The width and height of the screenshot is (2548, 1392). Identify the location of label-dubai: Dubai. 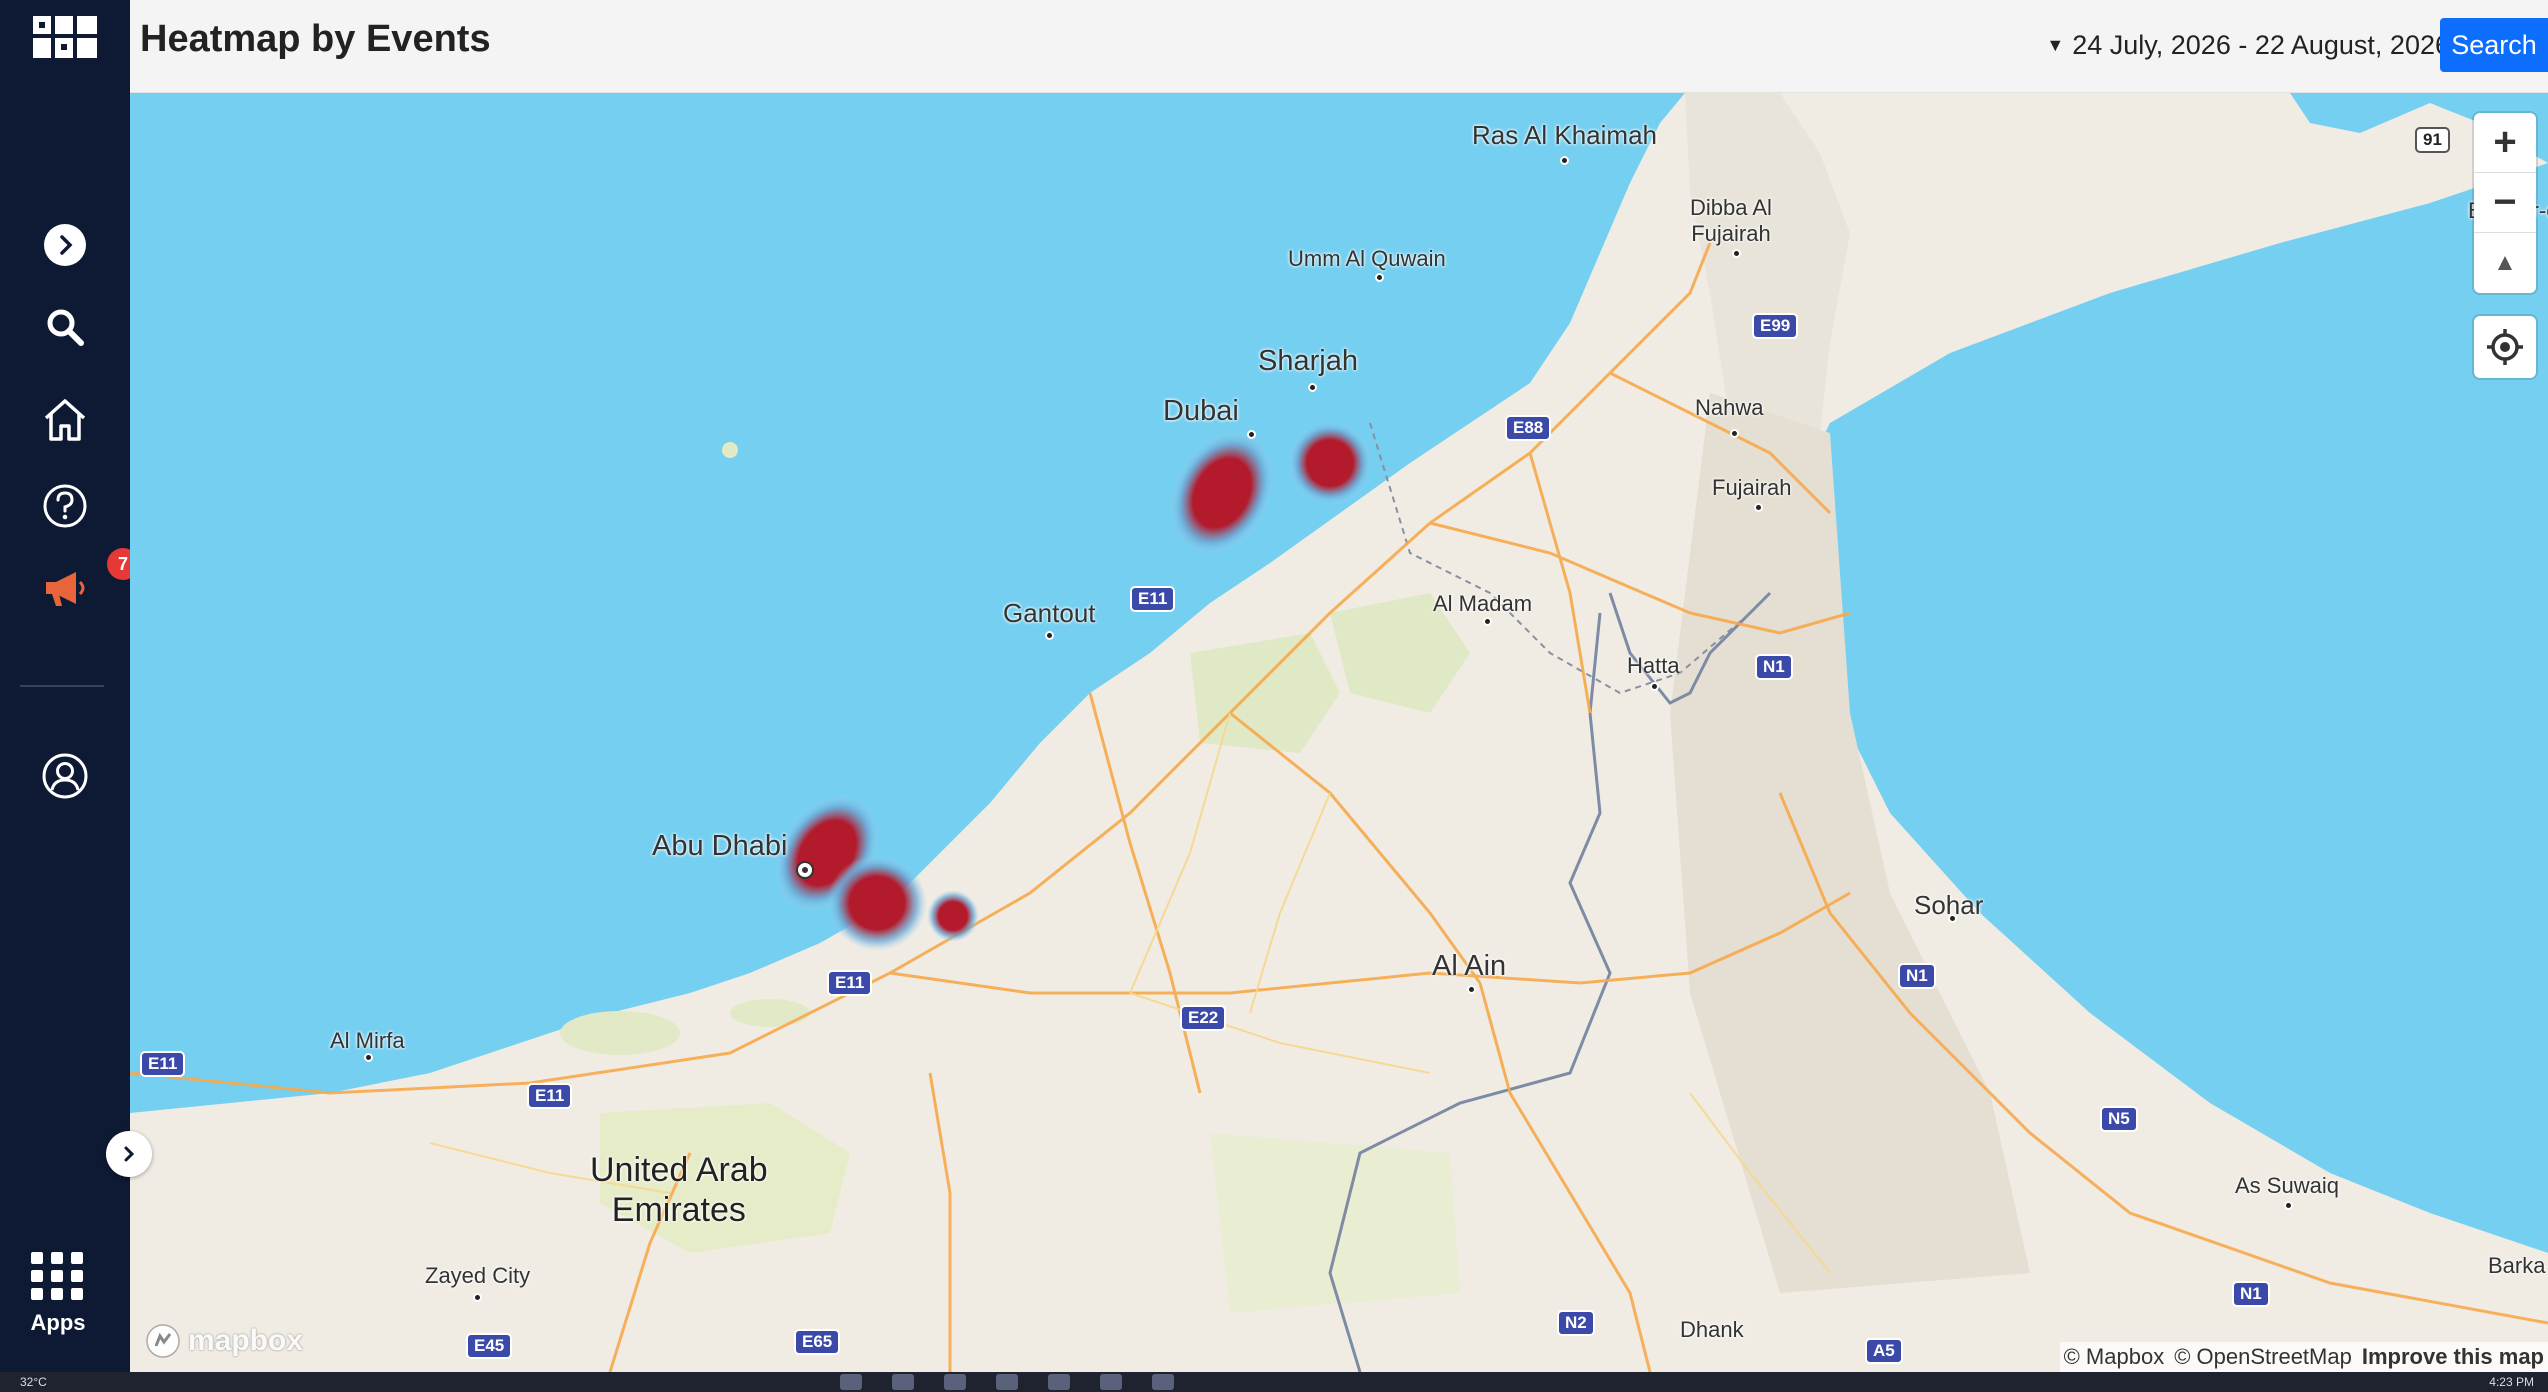
(1201, 411).